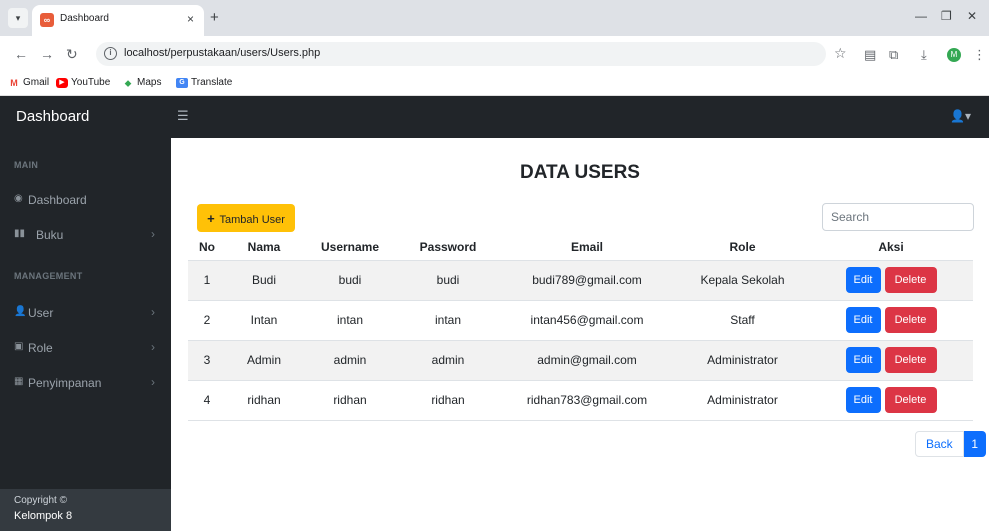  What do you see at coordinates (28, 82) in the screenshot?
I see `bookmark-gmail: M Gmail` at bounding box center [28, 82].